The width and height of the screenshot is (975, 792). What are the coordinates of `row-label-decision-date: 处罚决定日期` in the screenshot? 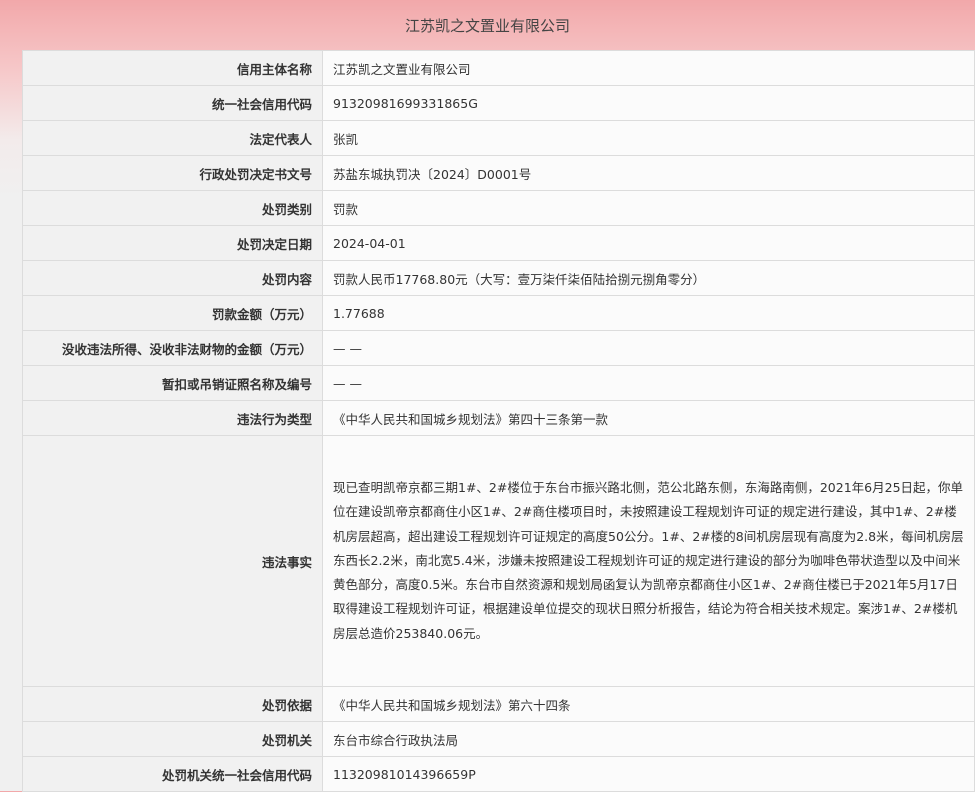 It's located at (172, 243).